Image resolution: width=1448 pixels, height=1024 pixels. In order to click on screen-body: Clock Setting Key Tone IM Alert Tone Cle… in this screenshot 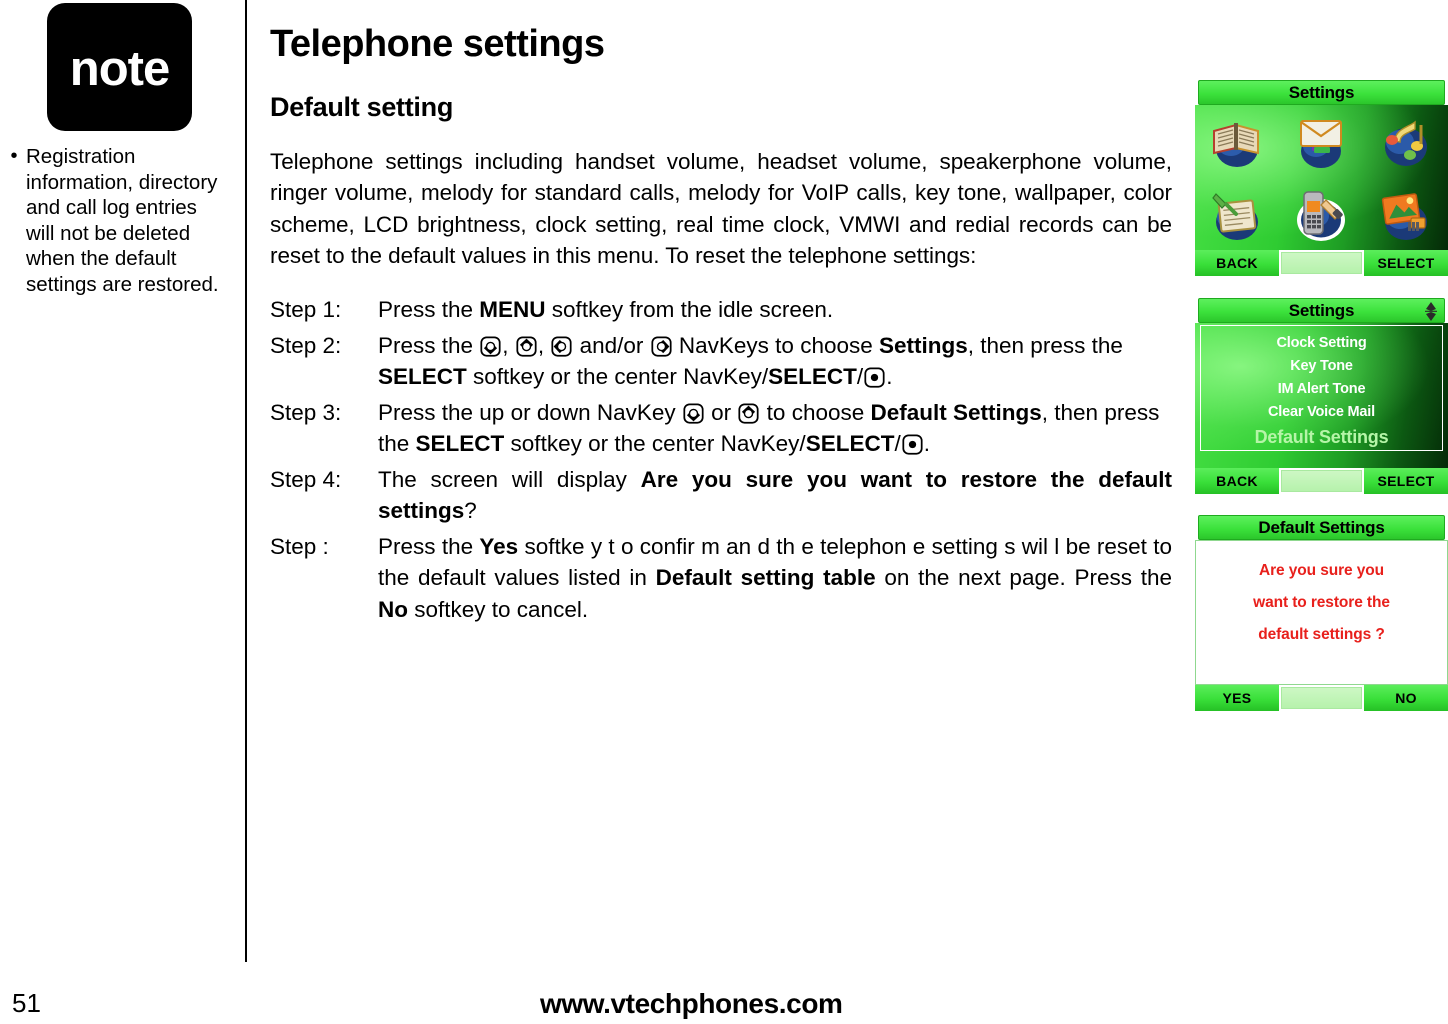, I will do `click(1321, 395)`.